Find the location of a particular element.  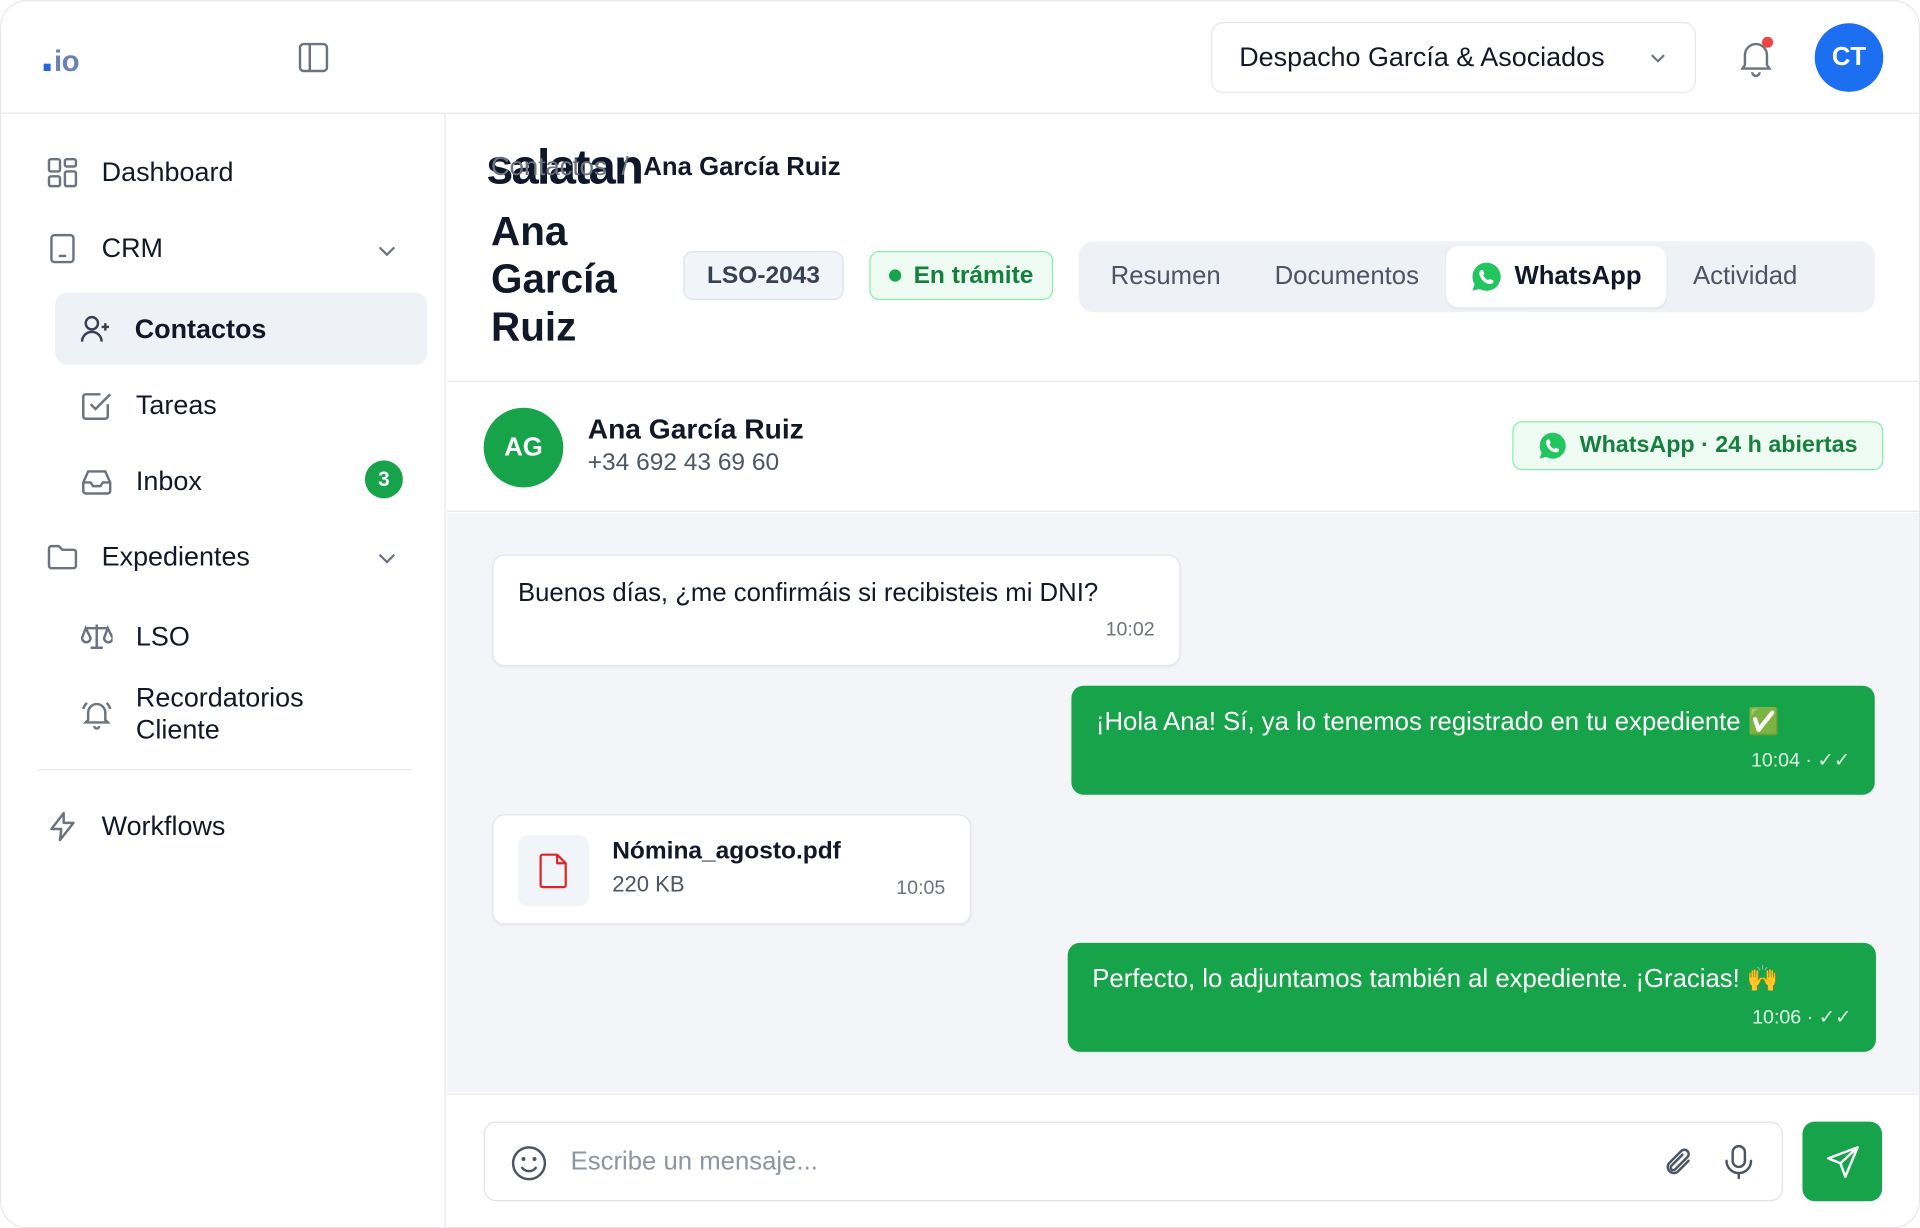

sidebar-item-contactos: Contactos is located at coordinates (241, 328).